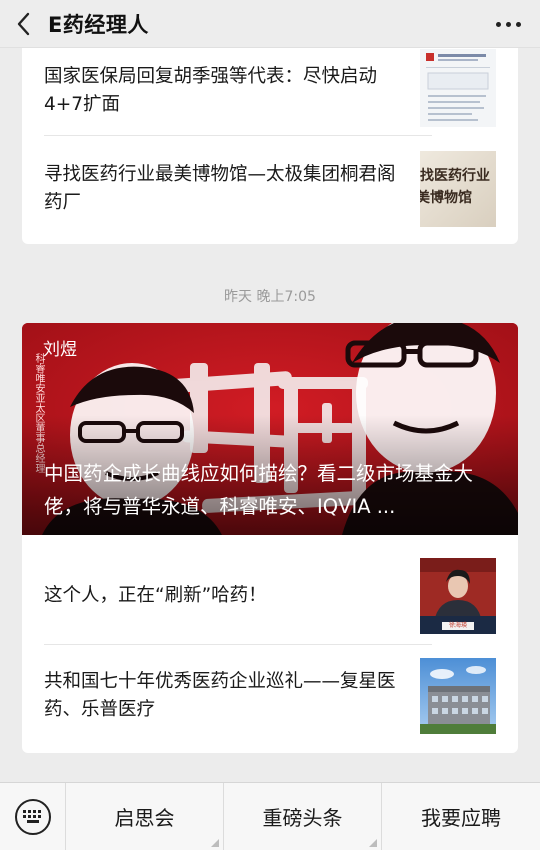  What do you see at coordinates (220, 188) in the screenshot?
I see `article-title: 寻找医药行业最美博物馆—太极集团桐君阁药厂` at bounding box center [220, 188].